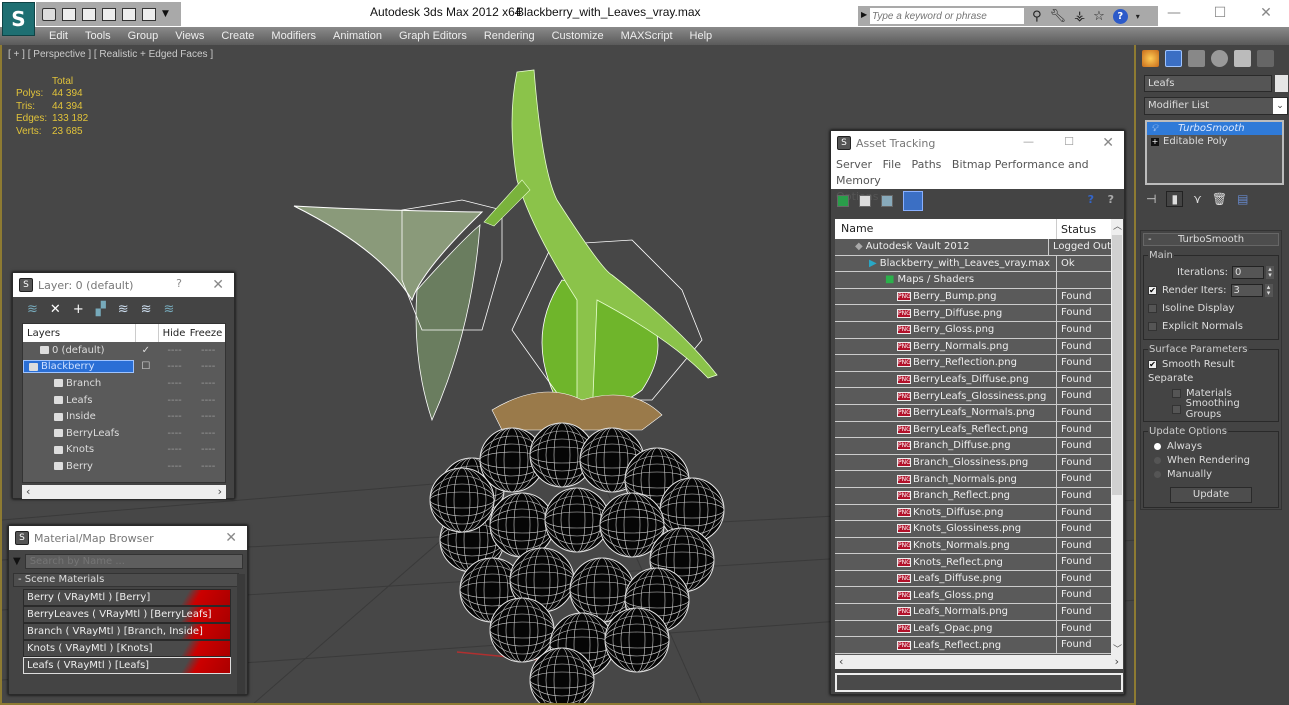  Describe the element at coordinates (169, 309) in the screenshot. I see `freeze-all-icon: ≋` at that location.